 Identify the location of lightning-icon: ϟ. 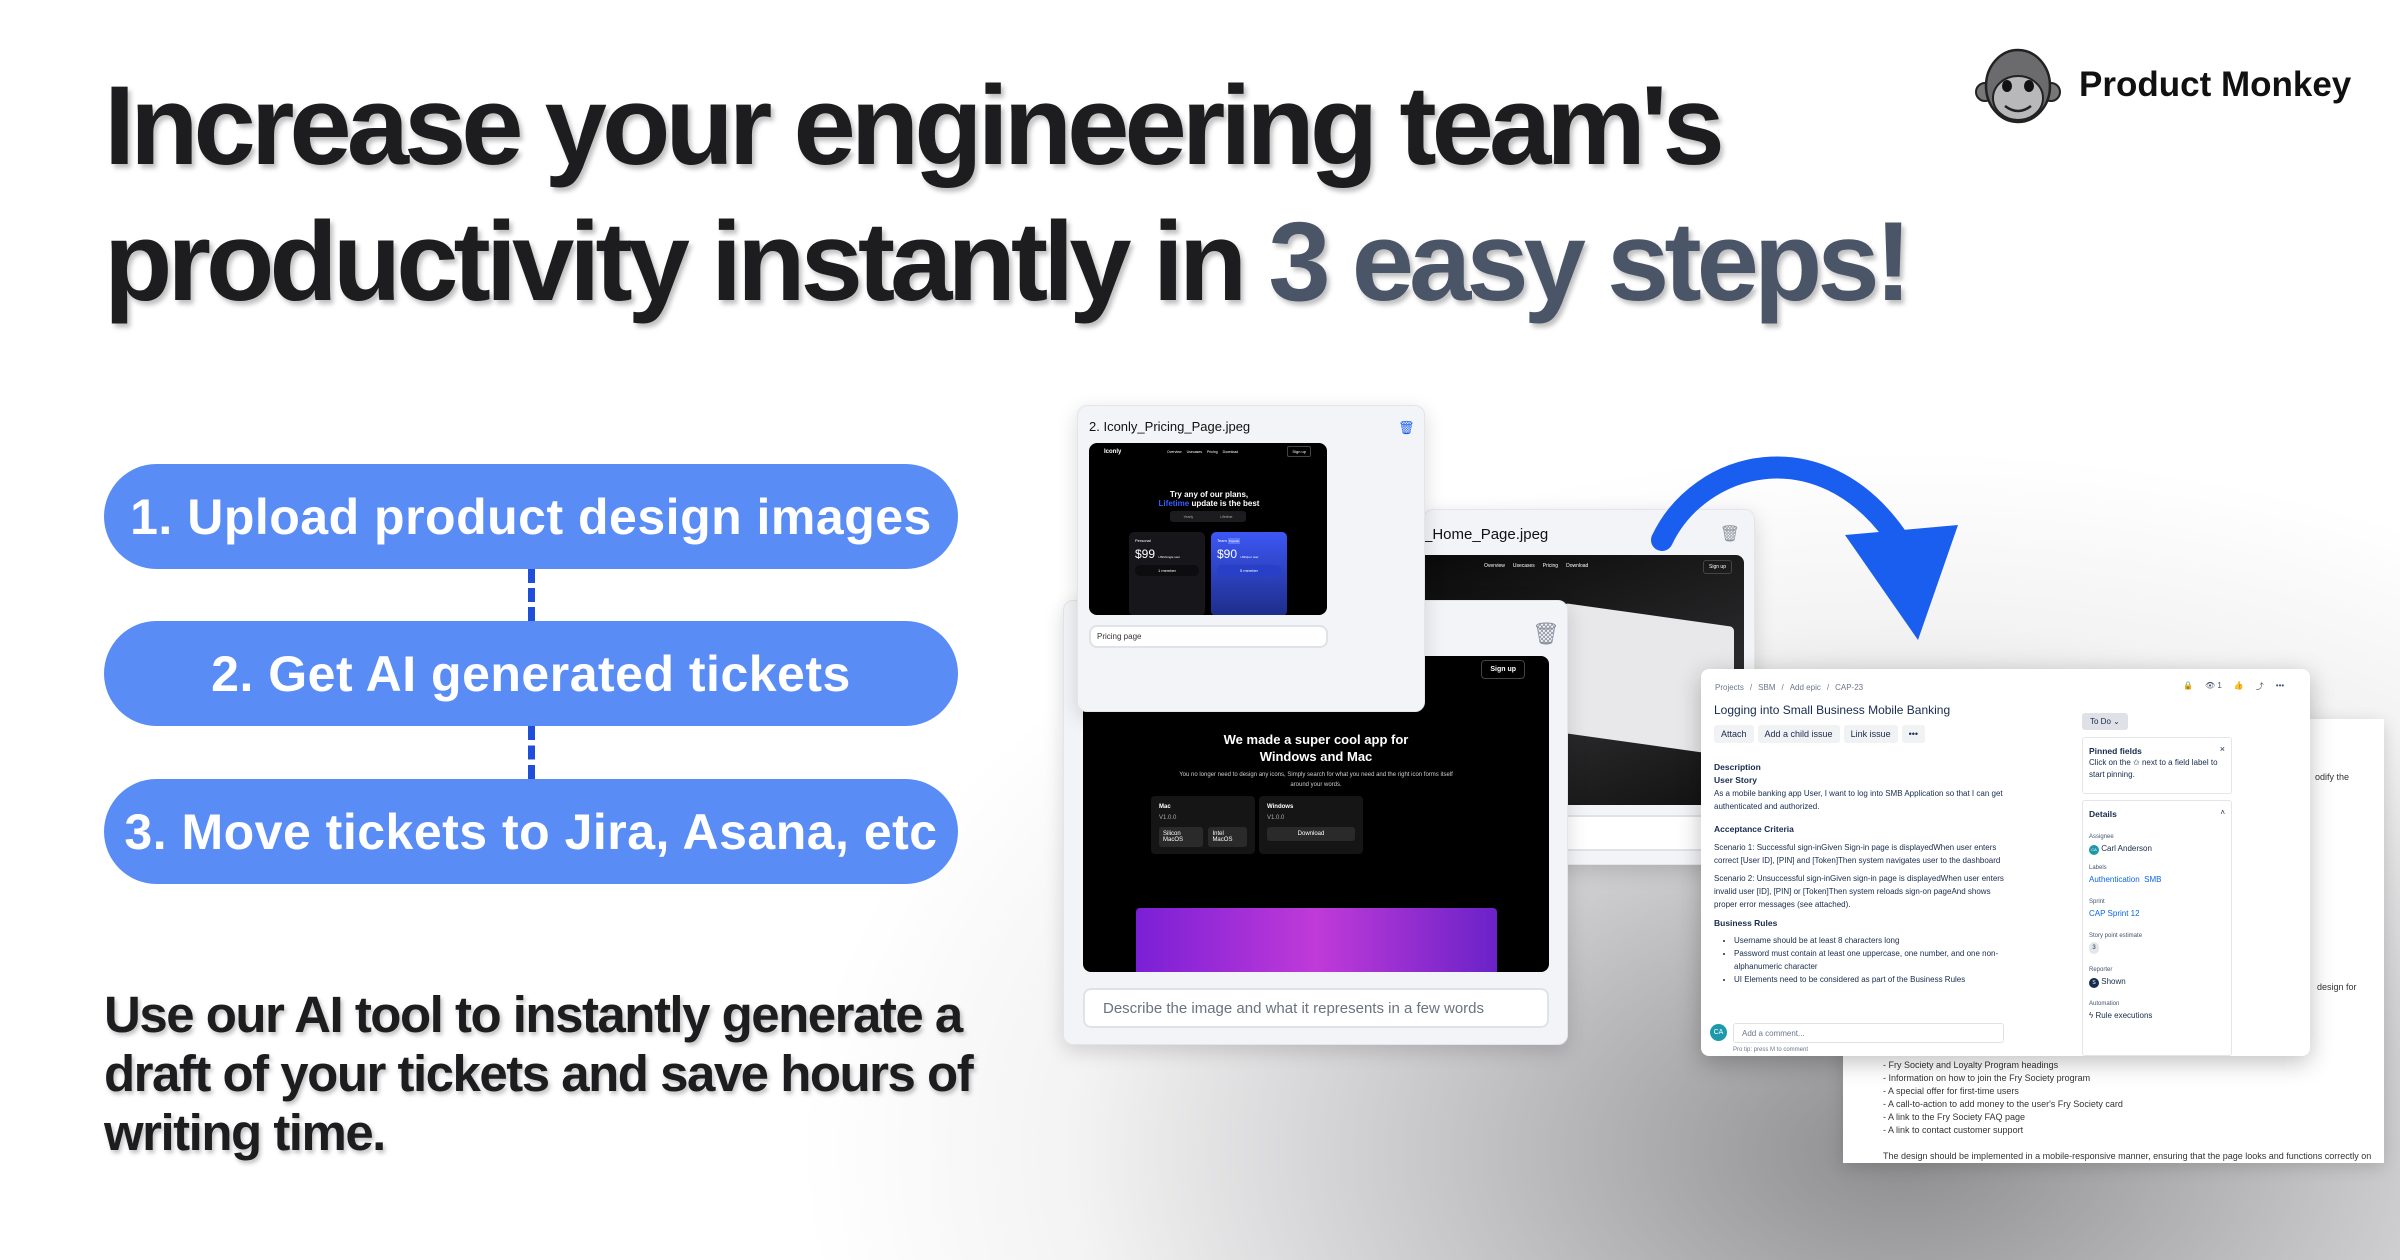
(2091, 1015).